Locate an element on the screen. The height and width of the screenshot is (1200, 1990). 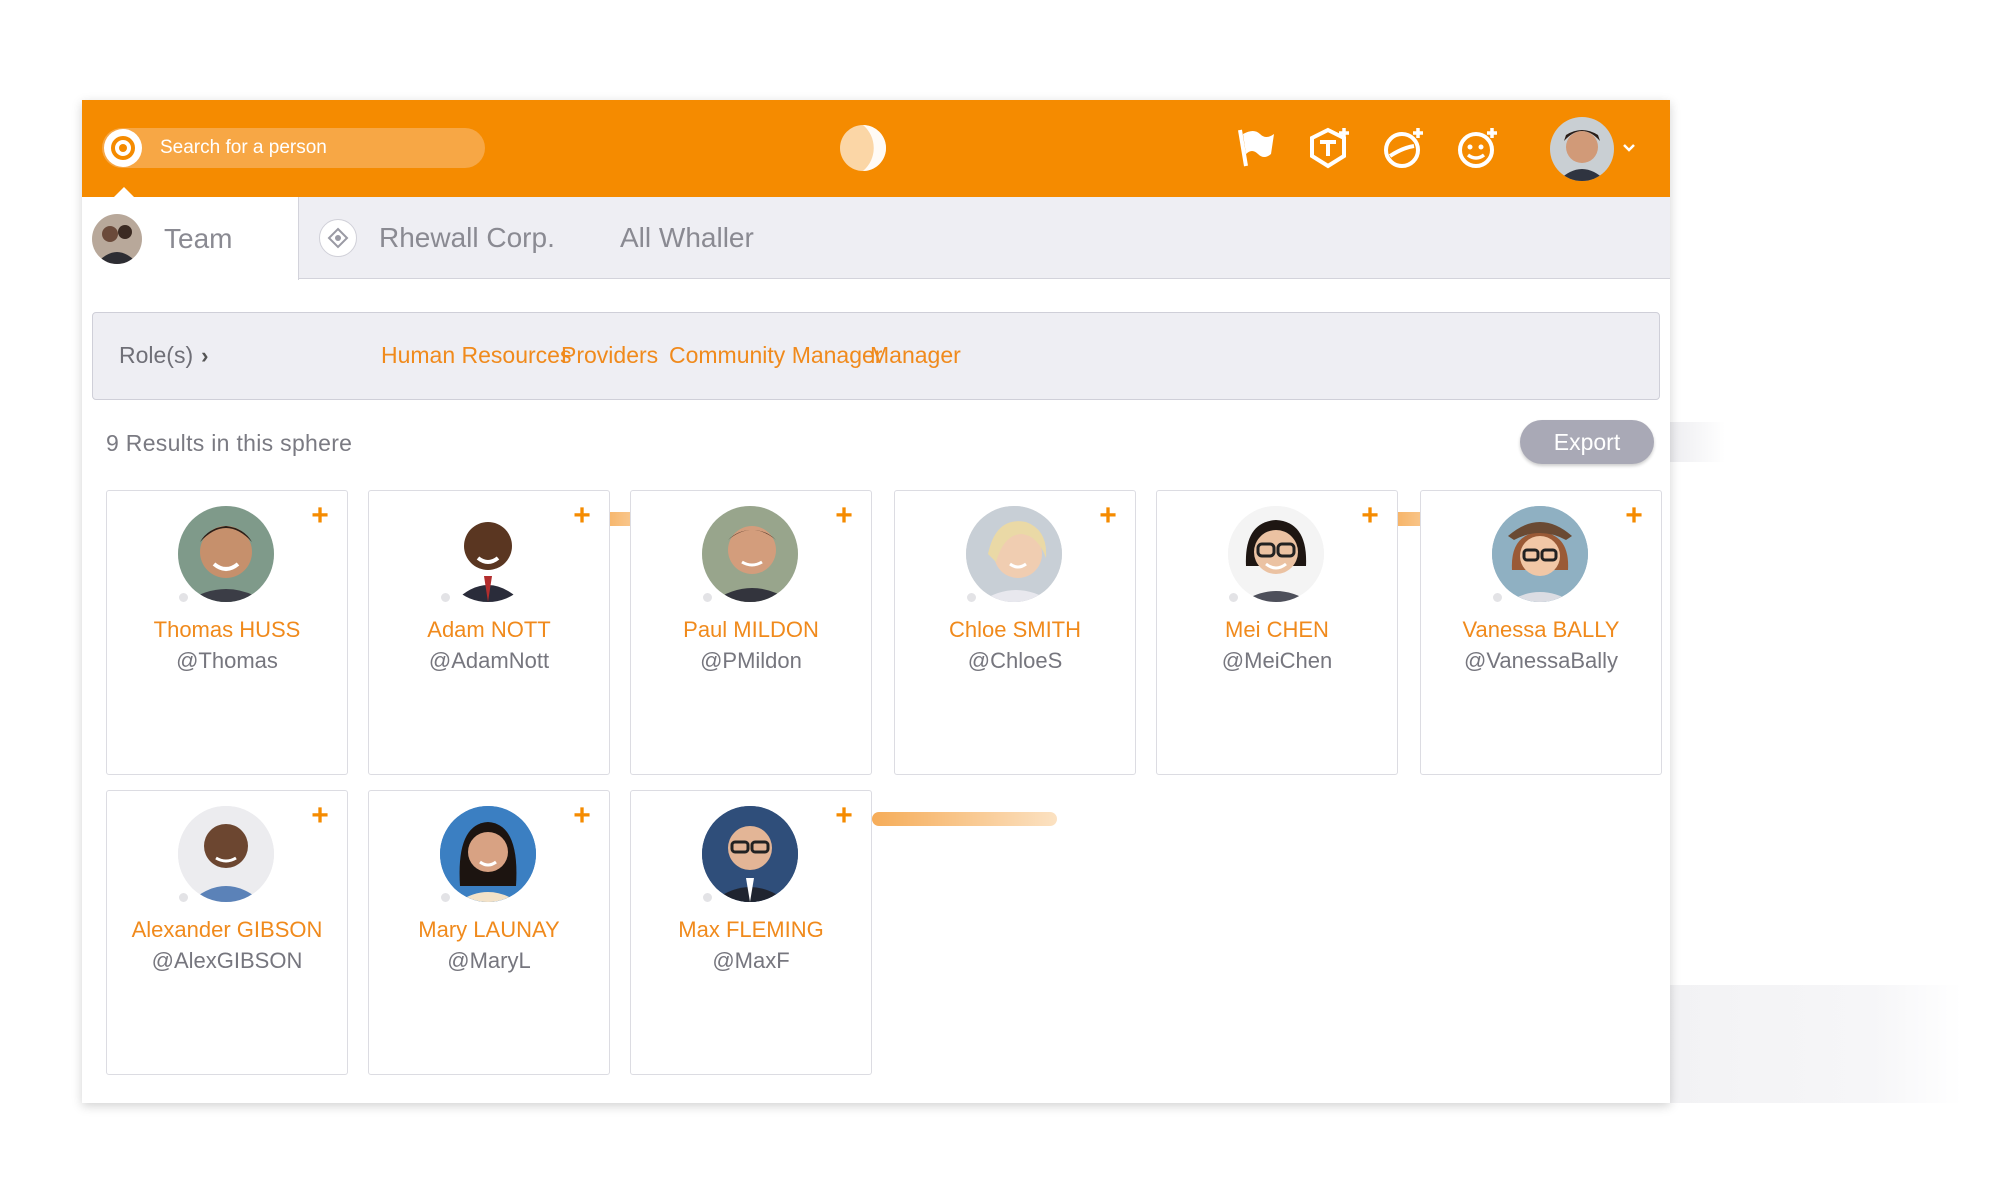
person-name: Chloe SMITH is located at coordinates (1015, 630).